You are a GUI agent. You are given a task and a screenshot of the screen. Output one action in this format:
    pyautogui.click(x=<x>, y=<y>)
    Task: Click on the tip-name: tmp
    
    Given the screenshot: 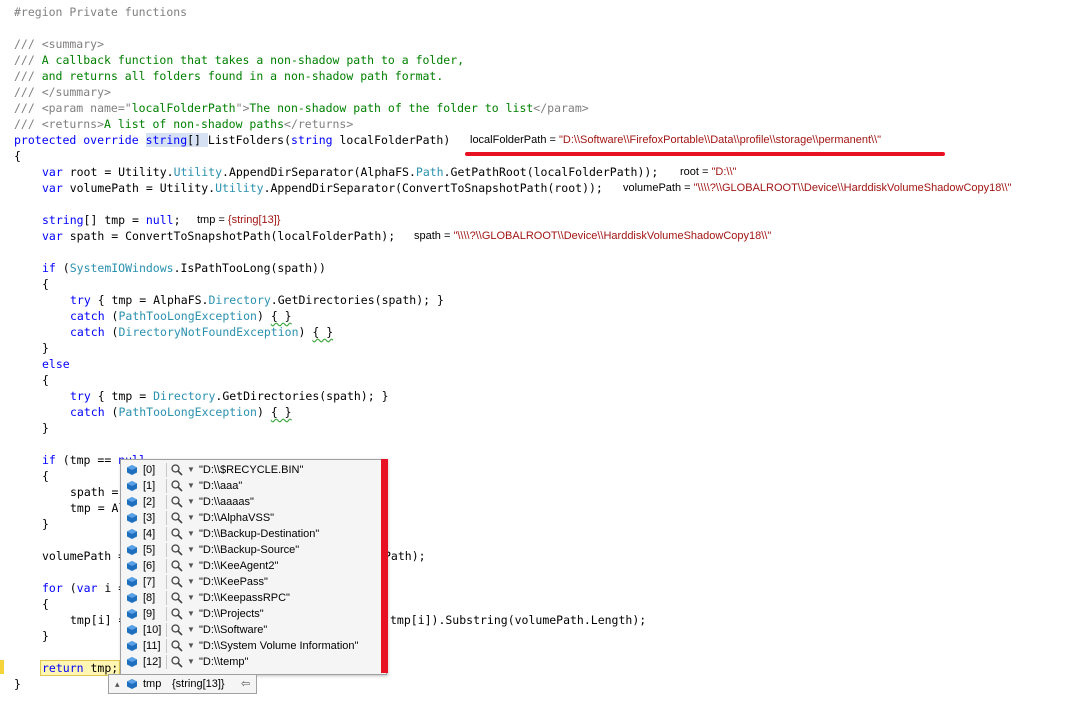 What is the action you would take?
    pyautogui.click(x=152, y=684)
    